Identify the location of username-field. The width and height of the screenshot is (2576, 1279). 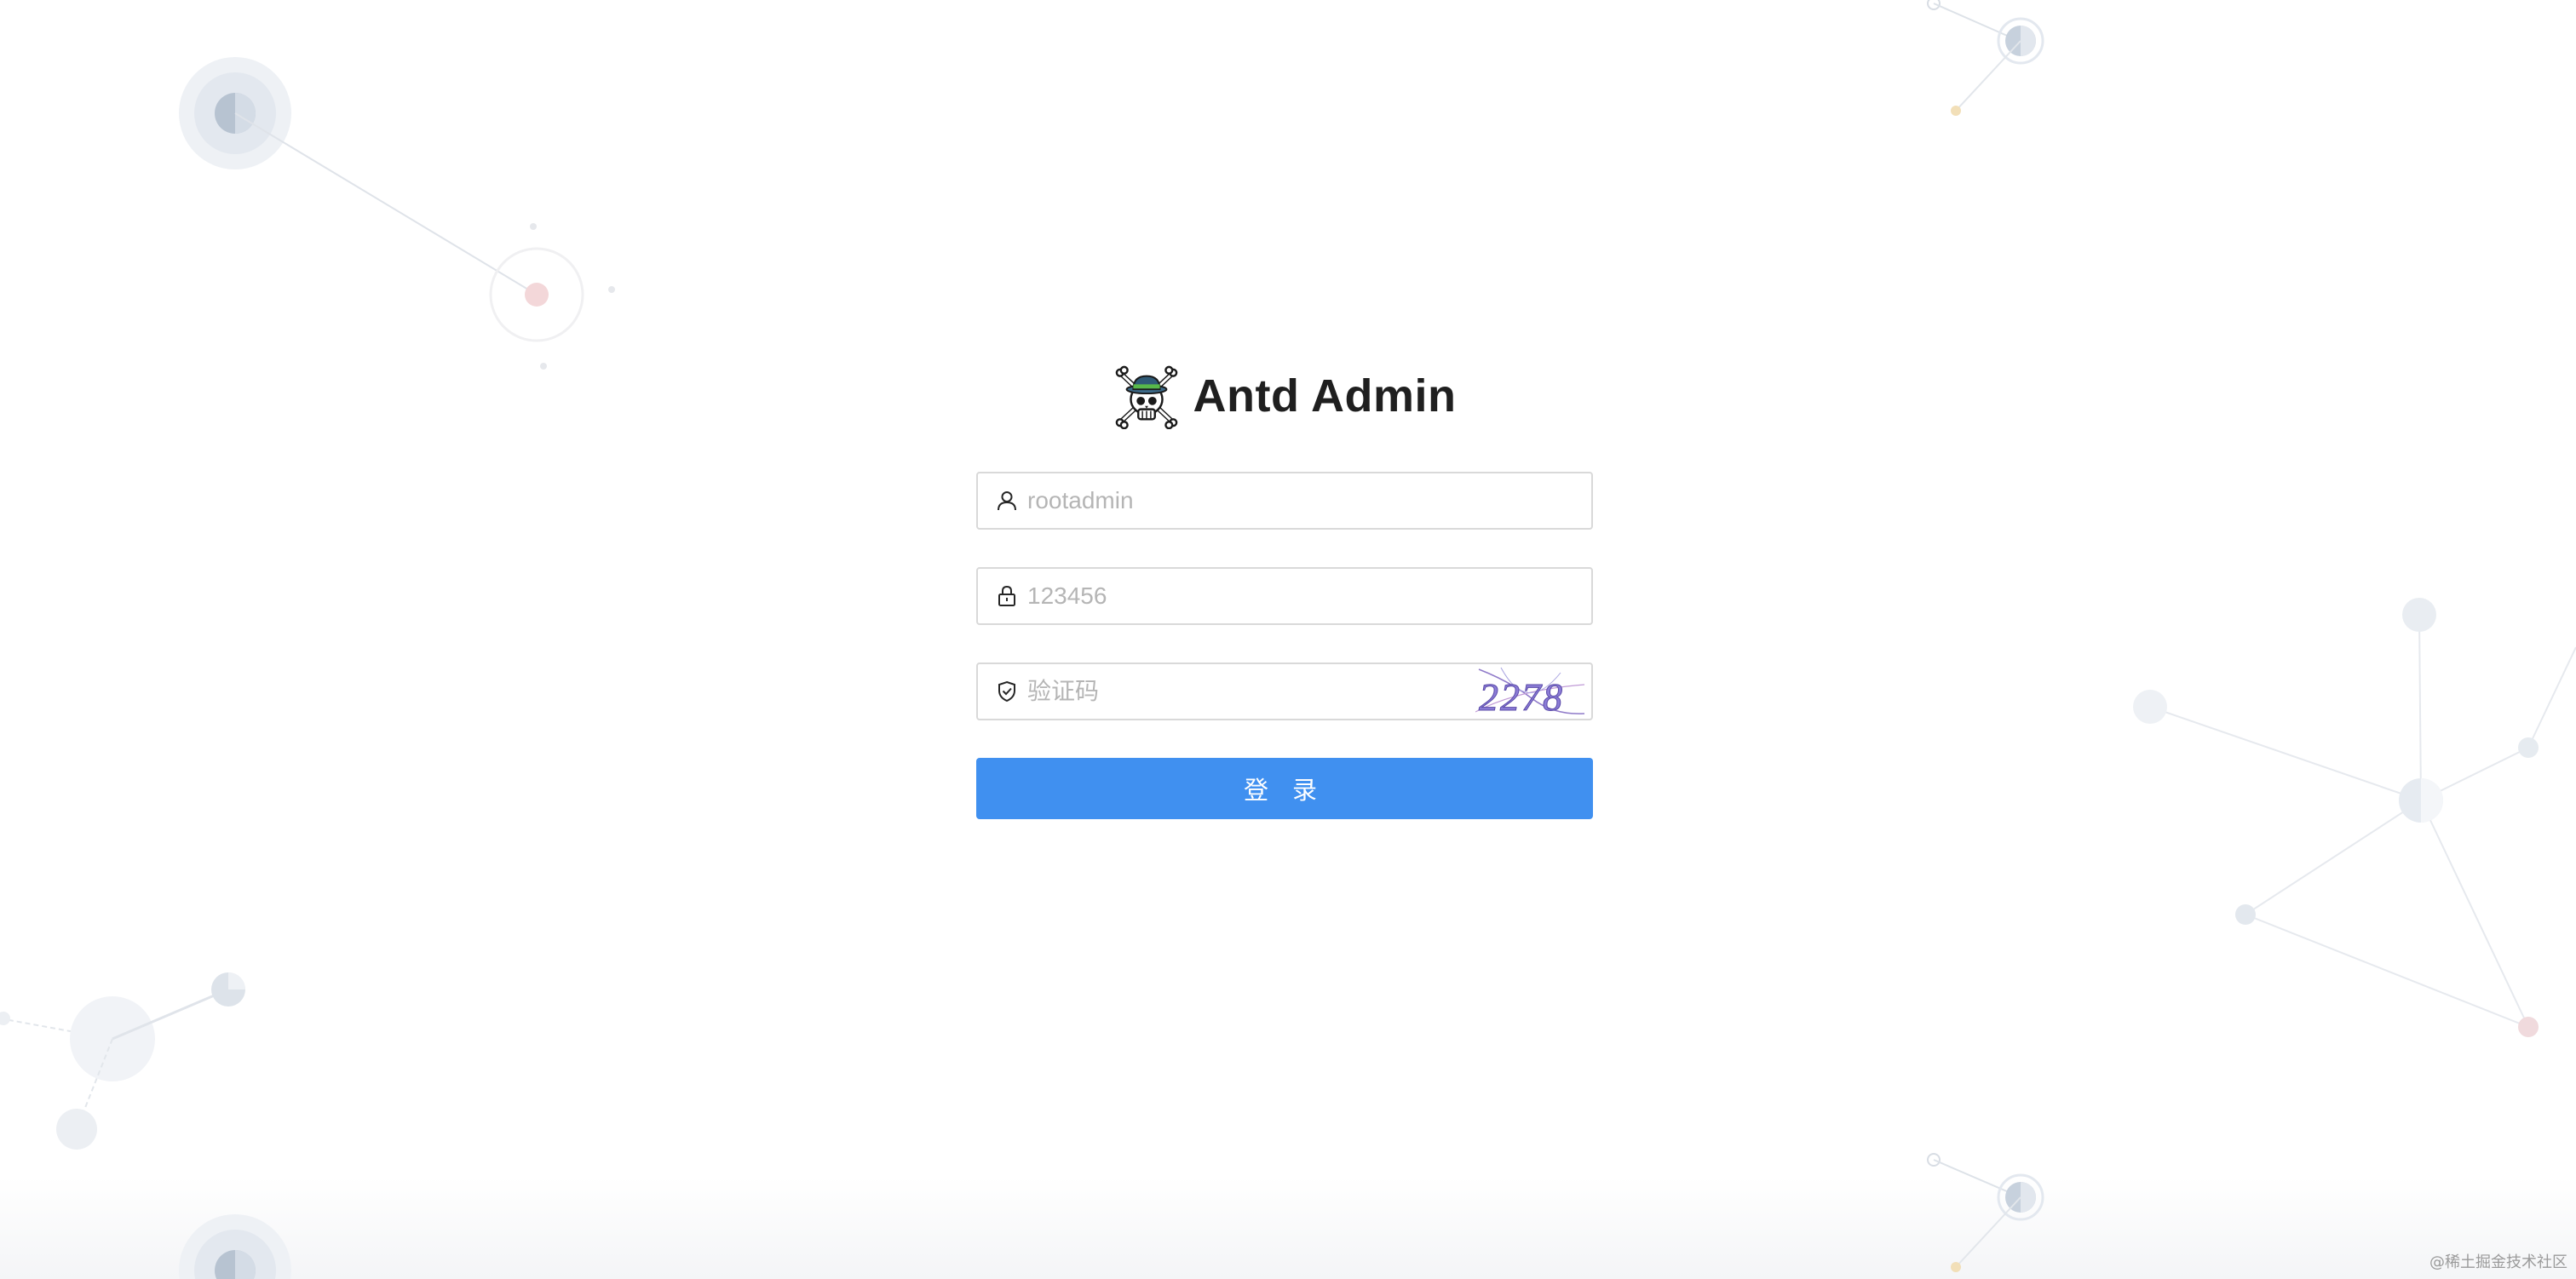
(1285, 501).